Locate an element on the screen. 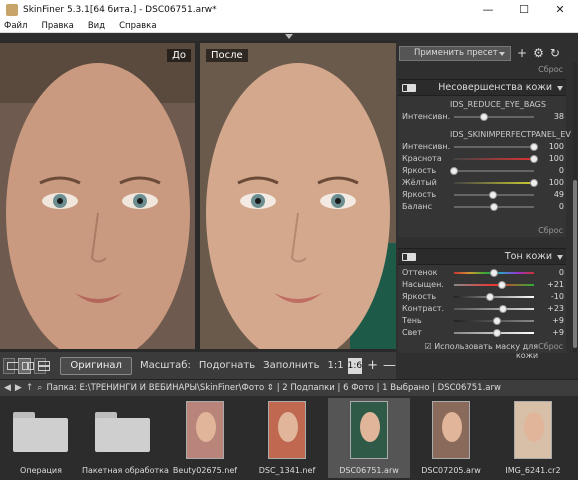  slider-row: Свет +9 is located at coordinates (482, 333).